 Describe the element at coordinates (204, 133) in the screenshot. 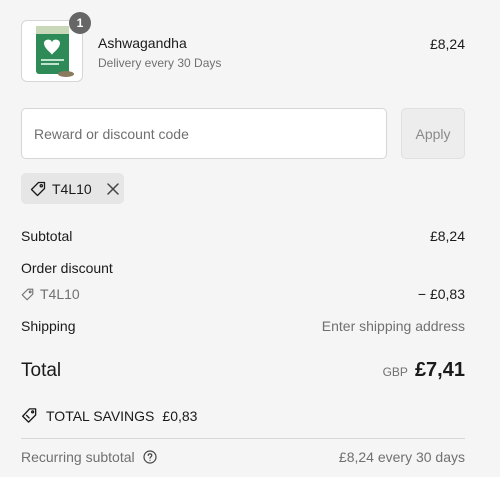

I see `discount-code-input` at that location.